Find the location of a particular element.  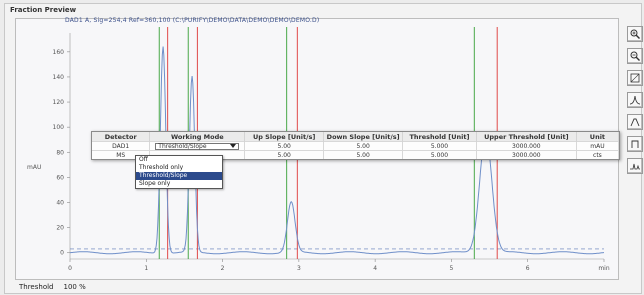

x-tick-label: 6 is located at coordinates (528, 268).